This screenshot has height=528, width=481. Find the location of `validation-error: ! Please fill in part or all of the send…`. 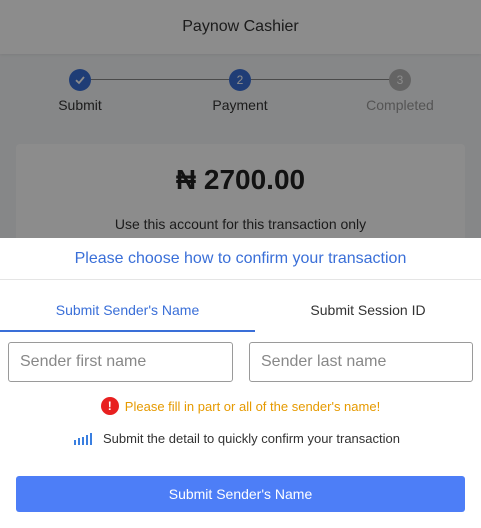

validation-error: ! Please fill in part or all of the send… is located at coordinates (240, 406).